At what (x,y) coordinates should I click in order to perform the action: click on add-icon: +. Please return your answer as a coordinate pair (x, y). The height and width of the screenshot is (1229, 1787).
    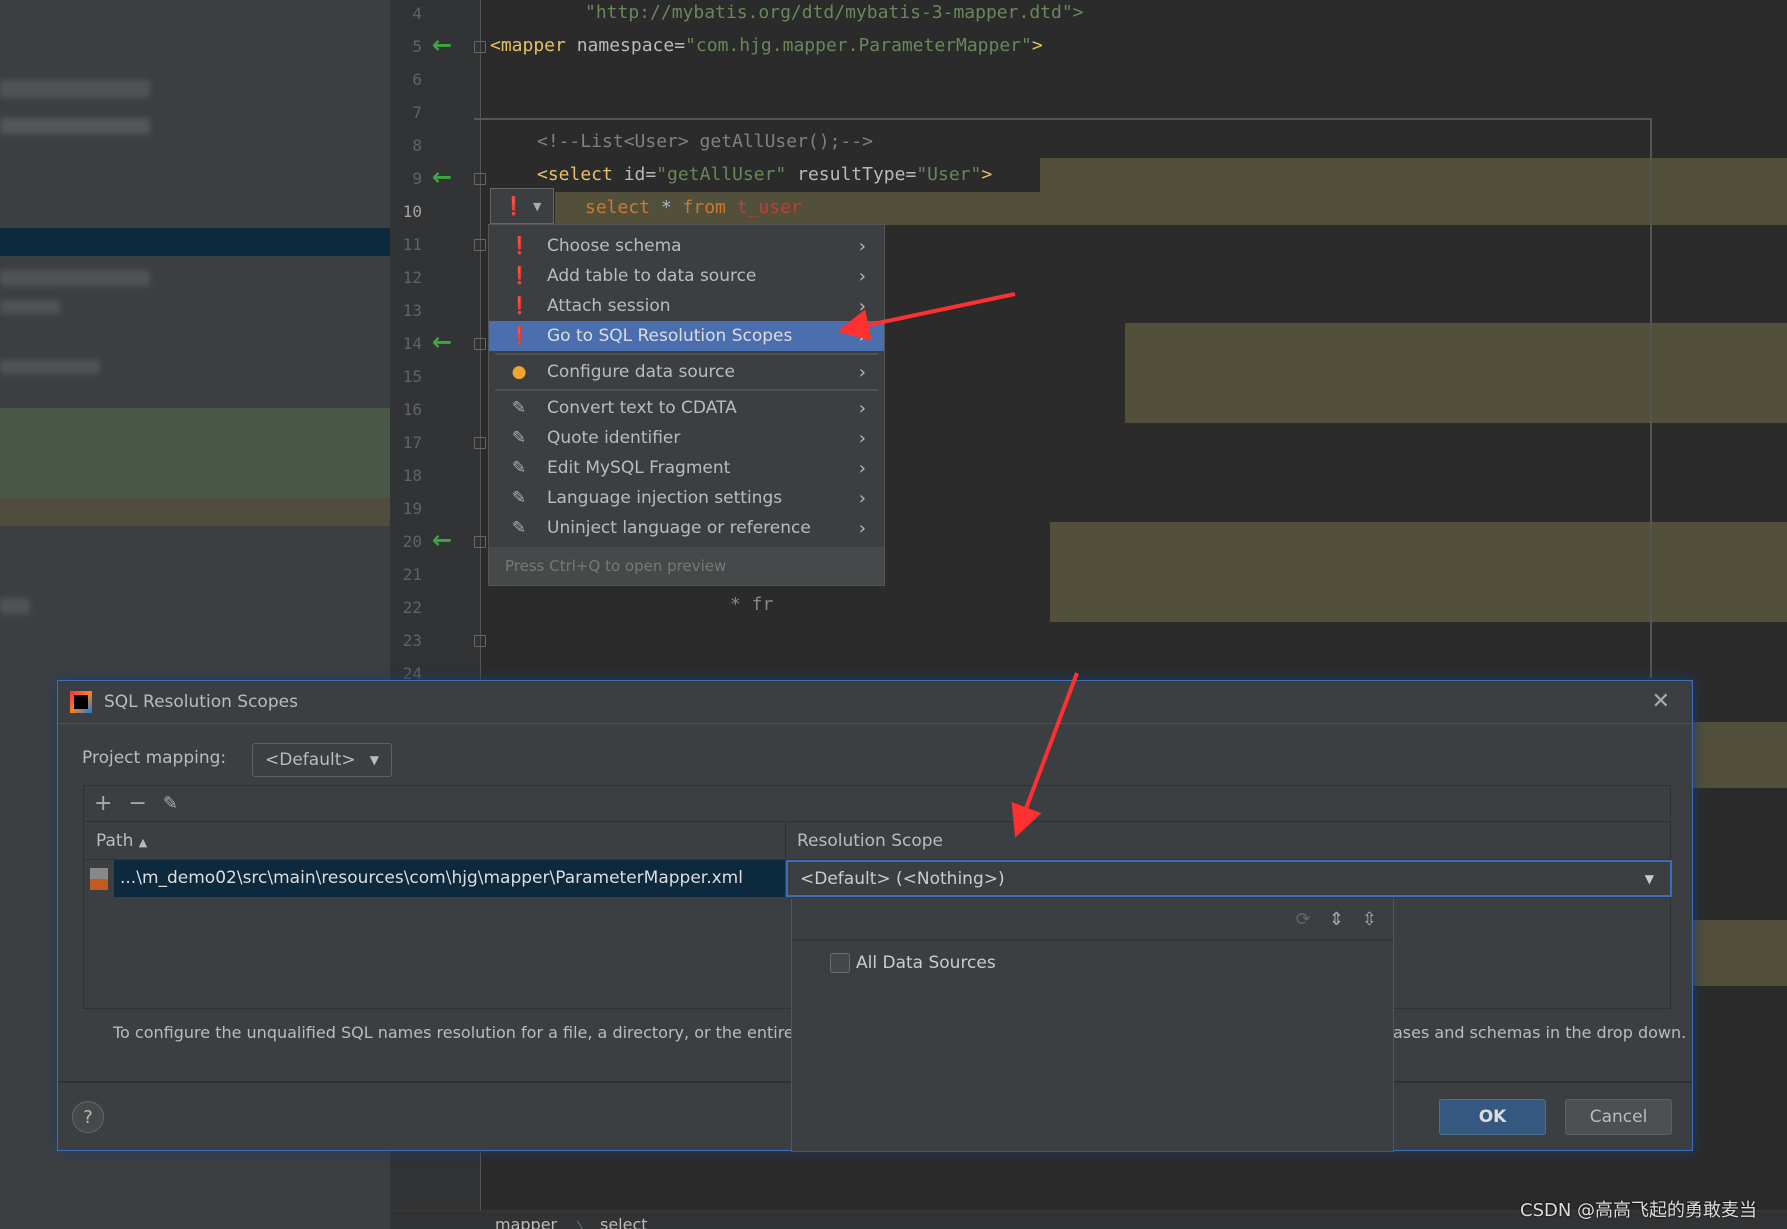
    Looking at the image, I should click on (103, 803).